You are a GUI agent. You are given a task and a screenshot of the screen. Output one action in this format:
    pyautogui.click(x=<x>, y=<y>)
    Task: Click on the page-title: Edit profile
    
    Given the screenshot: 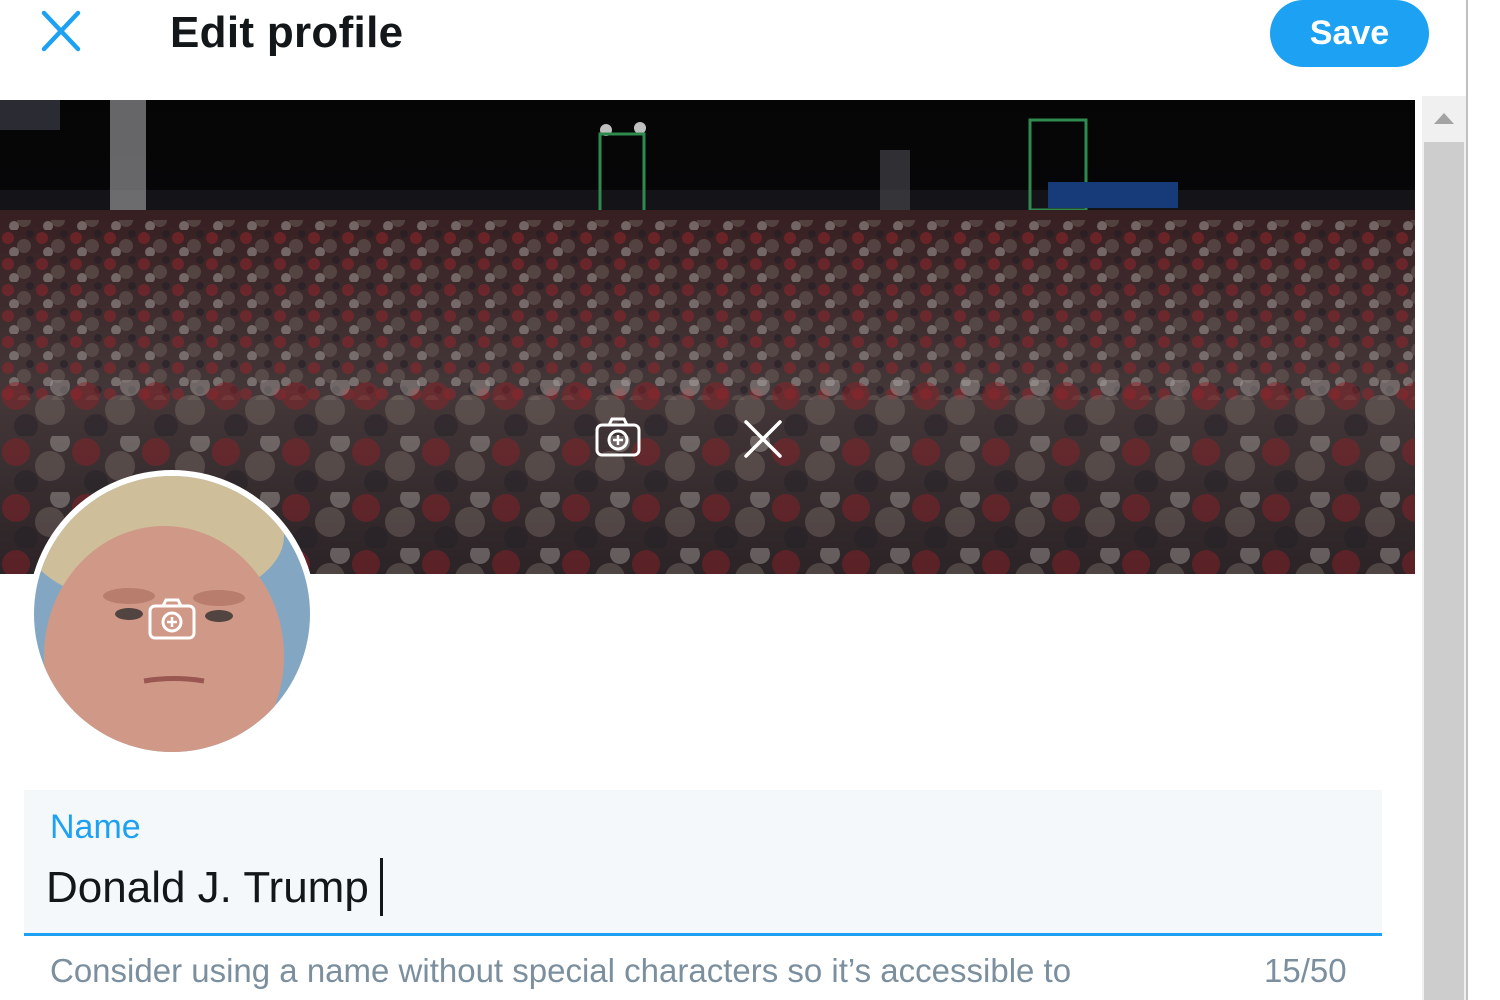 What is the action you would take?
    pyautogui.click(x=287, y=32)
    